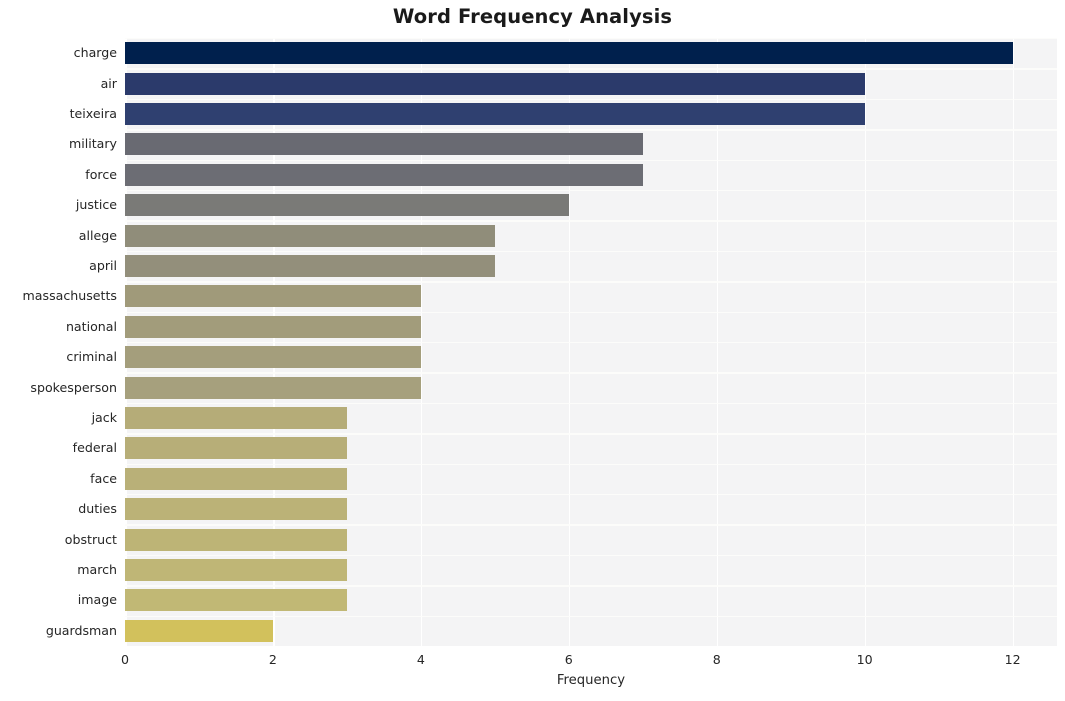  I want to click on y-tick-label: federal, so click(94, 448).